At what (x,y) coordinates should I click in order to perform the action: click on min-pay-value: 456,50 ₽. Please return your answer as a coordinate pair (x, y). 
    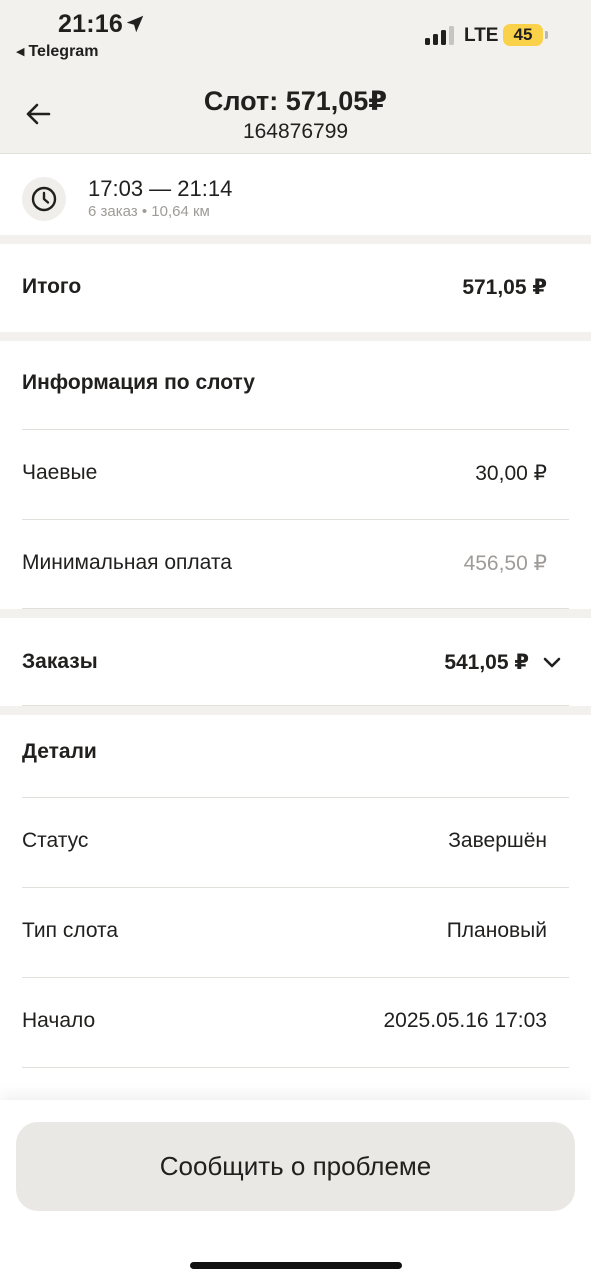
    Looking at the image, I should click on (505, 563).